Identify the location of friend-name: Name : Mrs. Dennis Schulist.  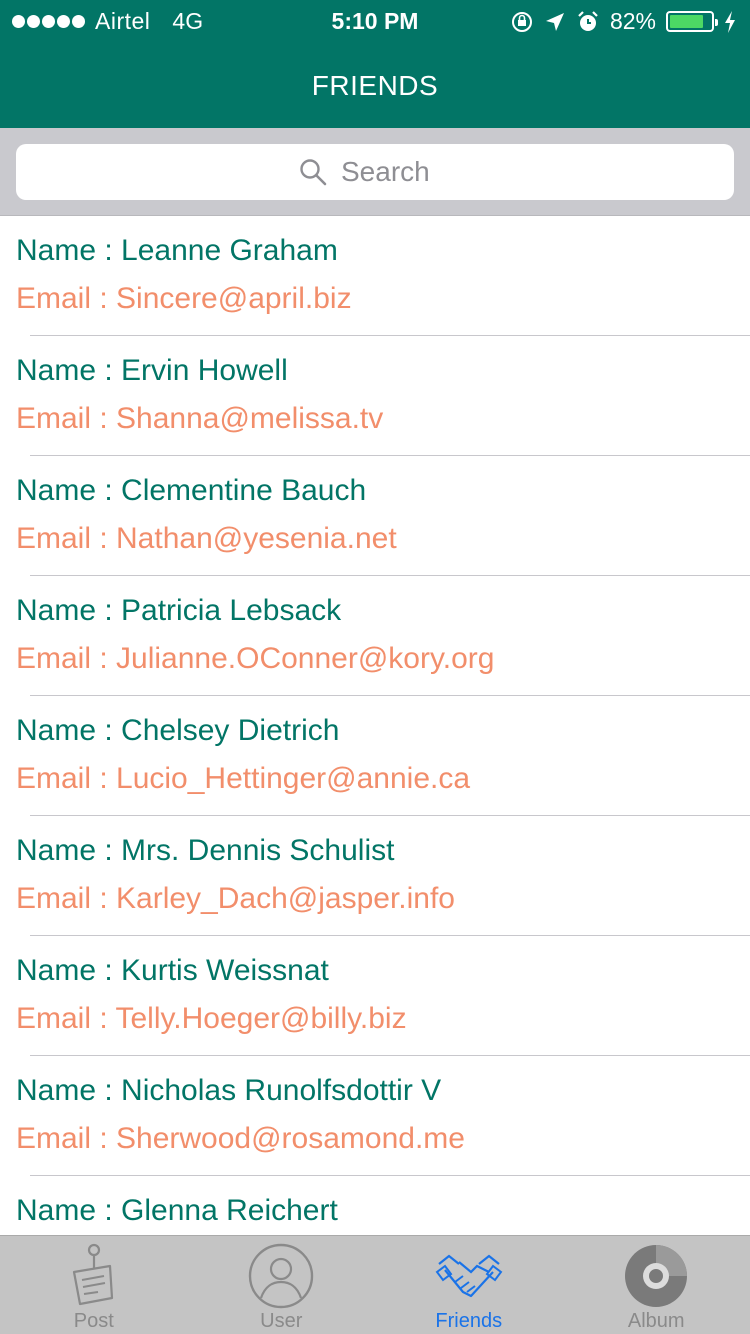
(205, 850).